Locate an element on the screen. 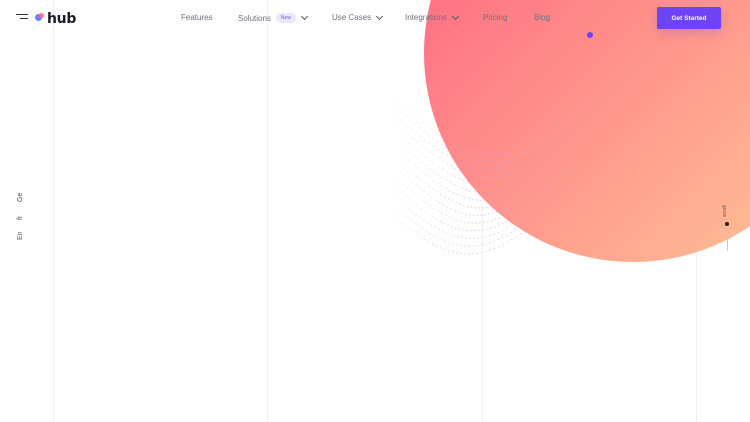 Image resolution: width=750 pixels, height=422 pixels. language-option-ge: Ge is located at coordinates (20, 197).